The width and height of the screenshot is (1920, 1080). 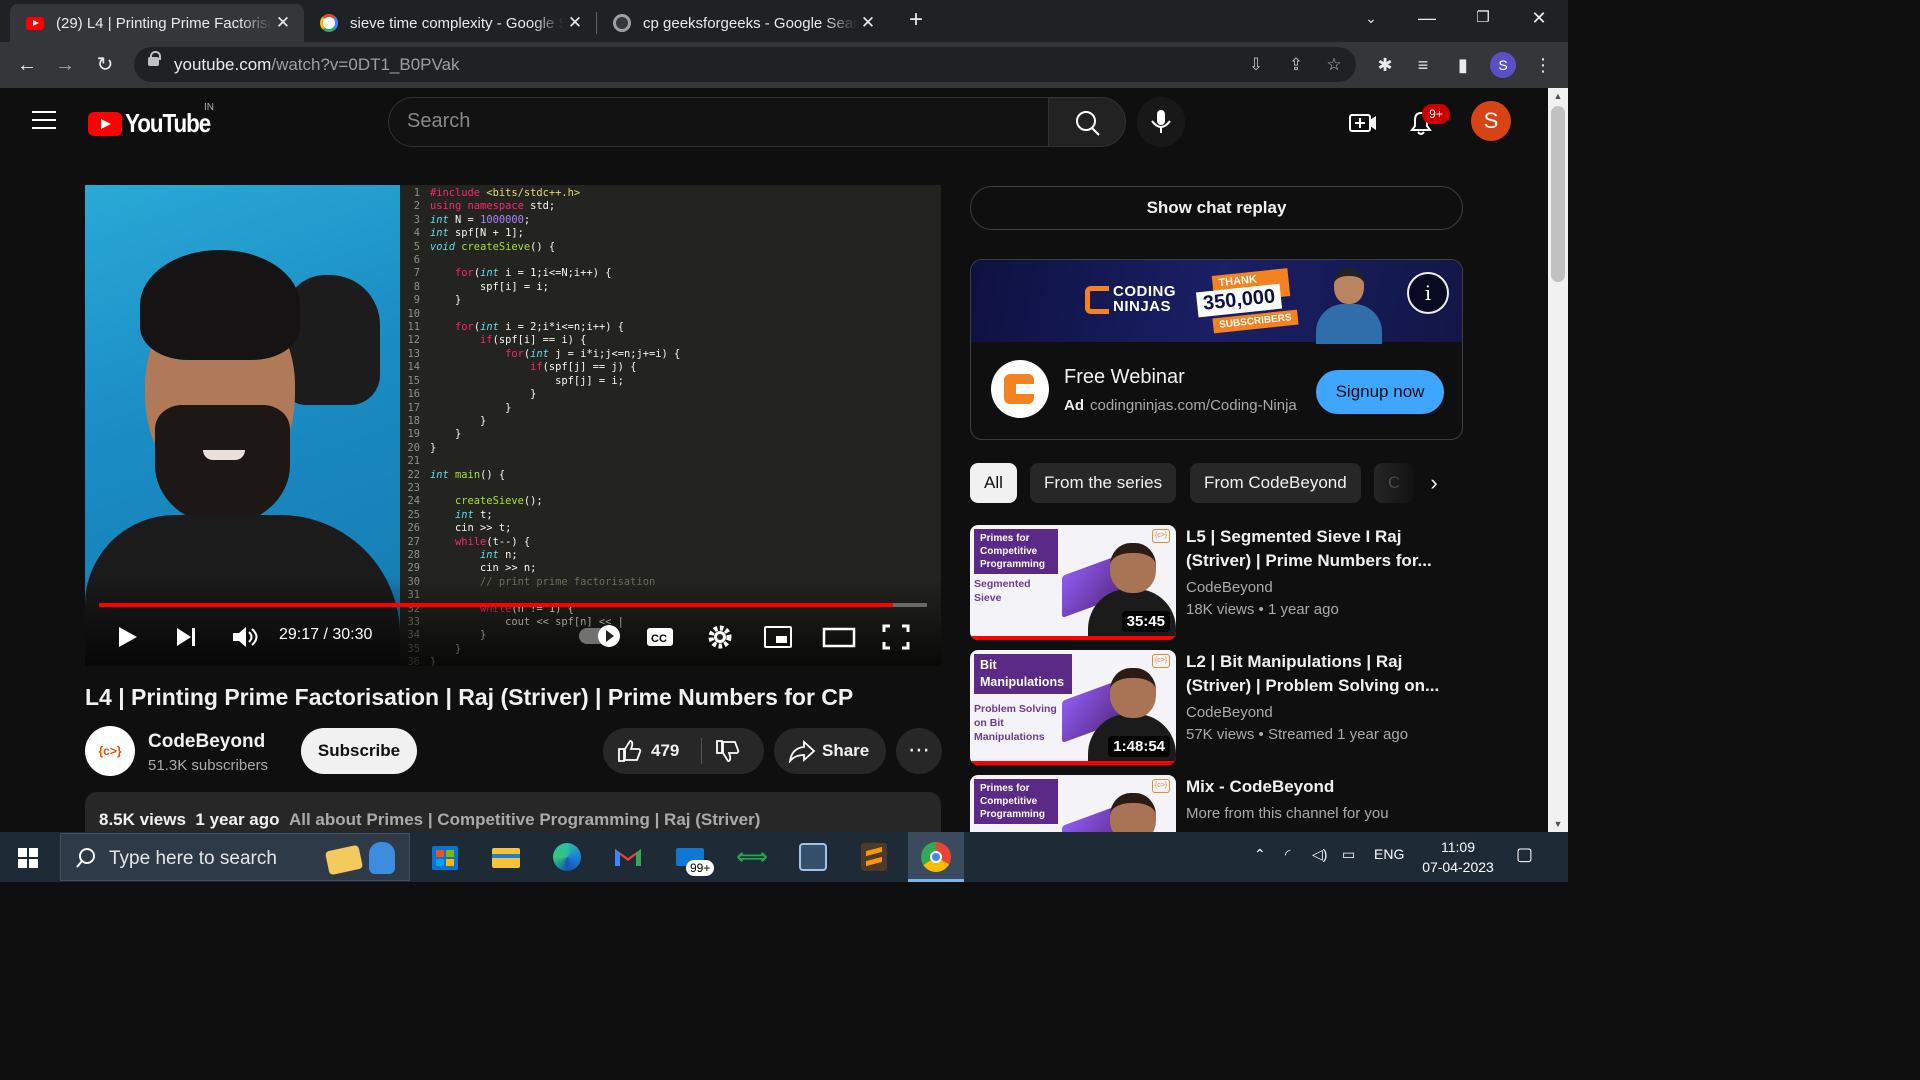 What do you see at coordinates (1287, 854) in the screenshot?
I see `wifi-icon: ◜` at bounding box center [1287, 854].